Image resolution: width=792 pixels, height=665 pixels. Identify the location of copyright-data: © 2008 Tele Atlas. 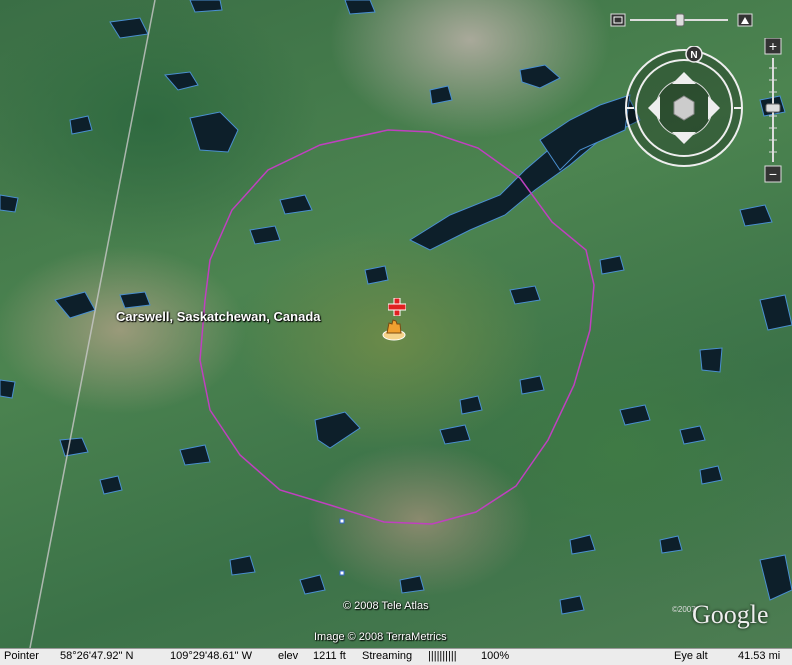
(386, 606).